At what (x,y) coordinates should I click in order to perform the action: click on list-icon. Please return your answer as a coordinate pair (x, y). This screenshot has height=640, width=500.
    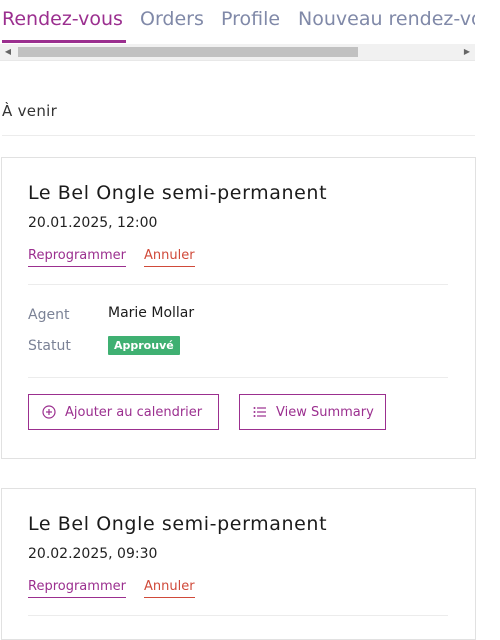
    Looking at the image, I should click on (260, 412).